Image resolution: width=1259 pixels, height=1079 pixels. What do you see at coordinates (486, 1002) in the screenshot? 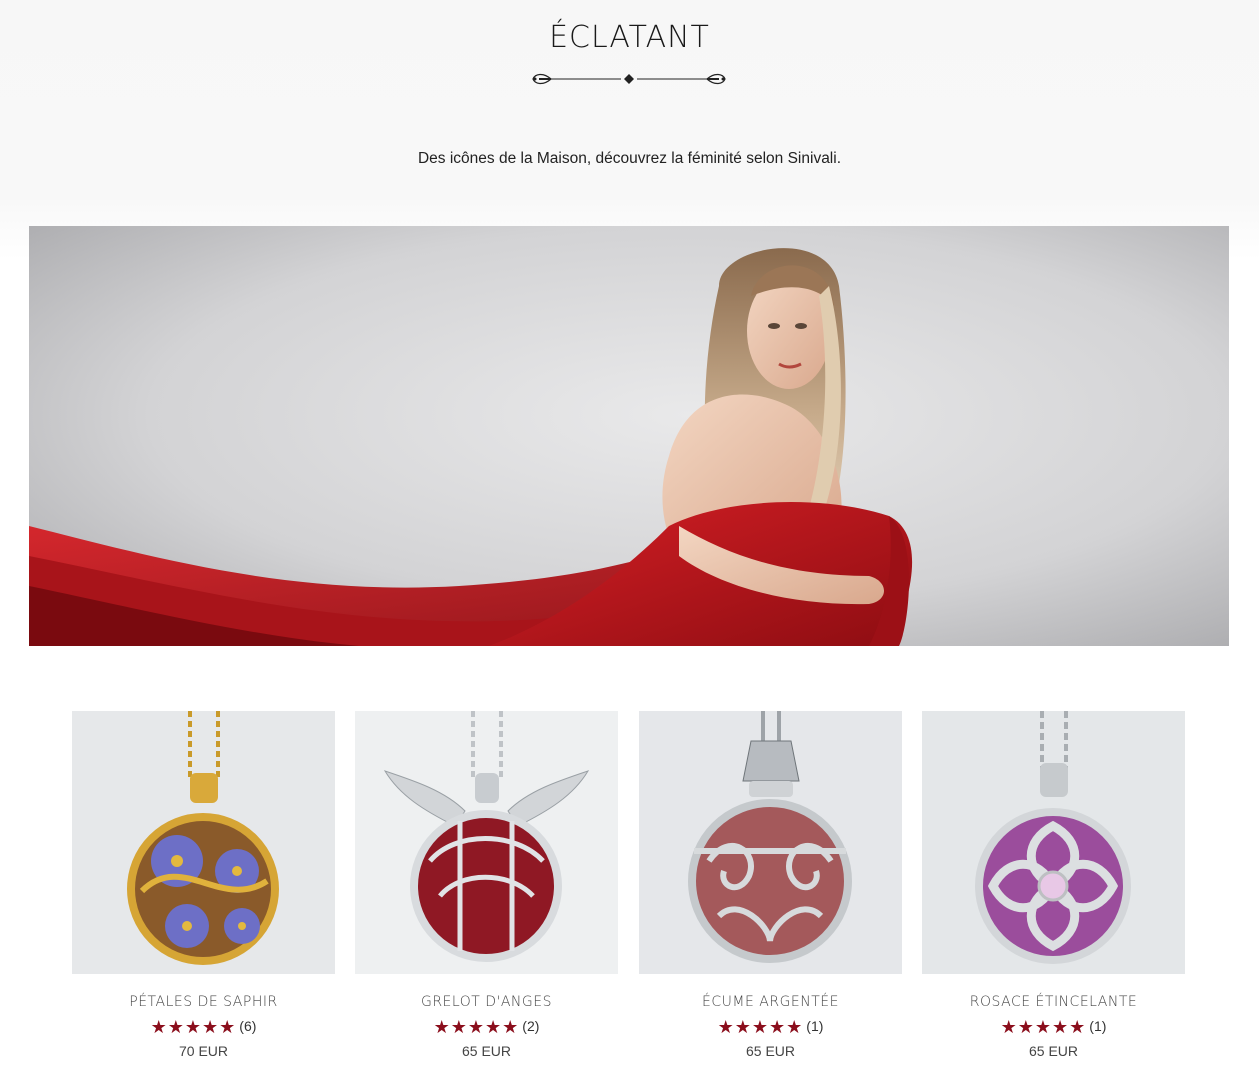
I see `product-name: GRELOT D'ANGES` at bounding box center [486, 1002].